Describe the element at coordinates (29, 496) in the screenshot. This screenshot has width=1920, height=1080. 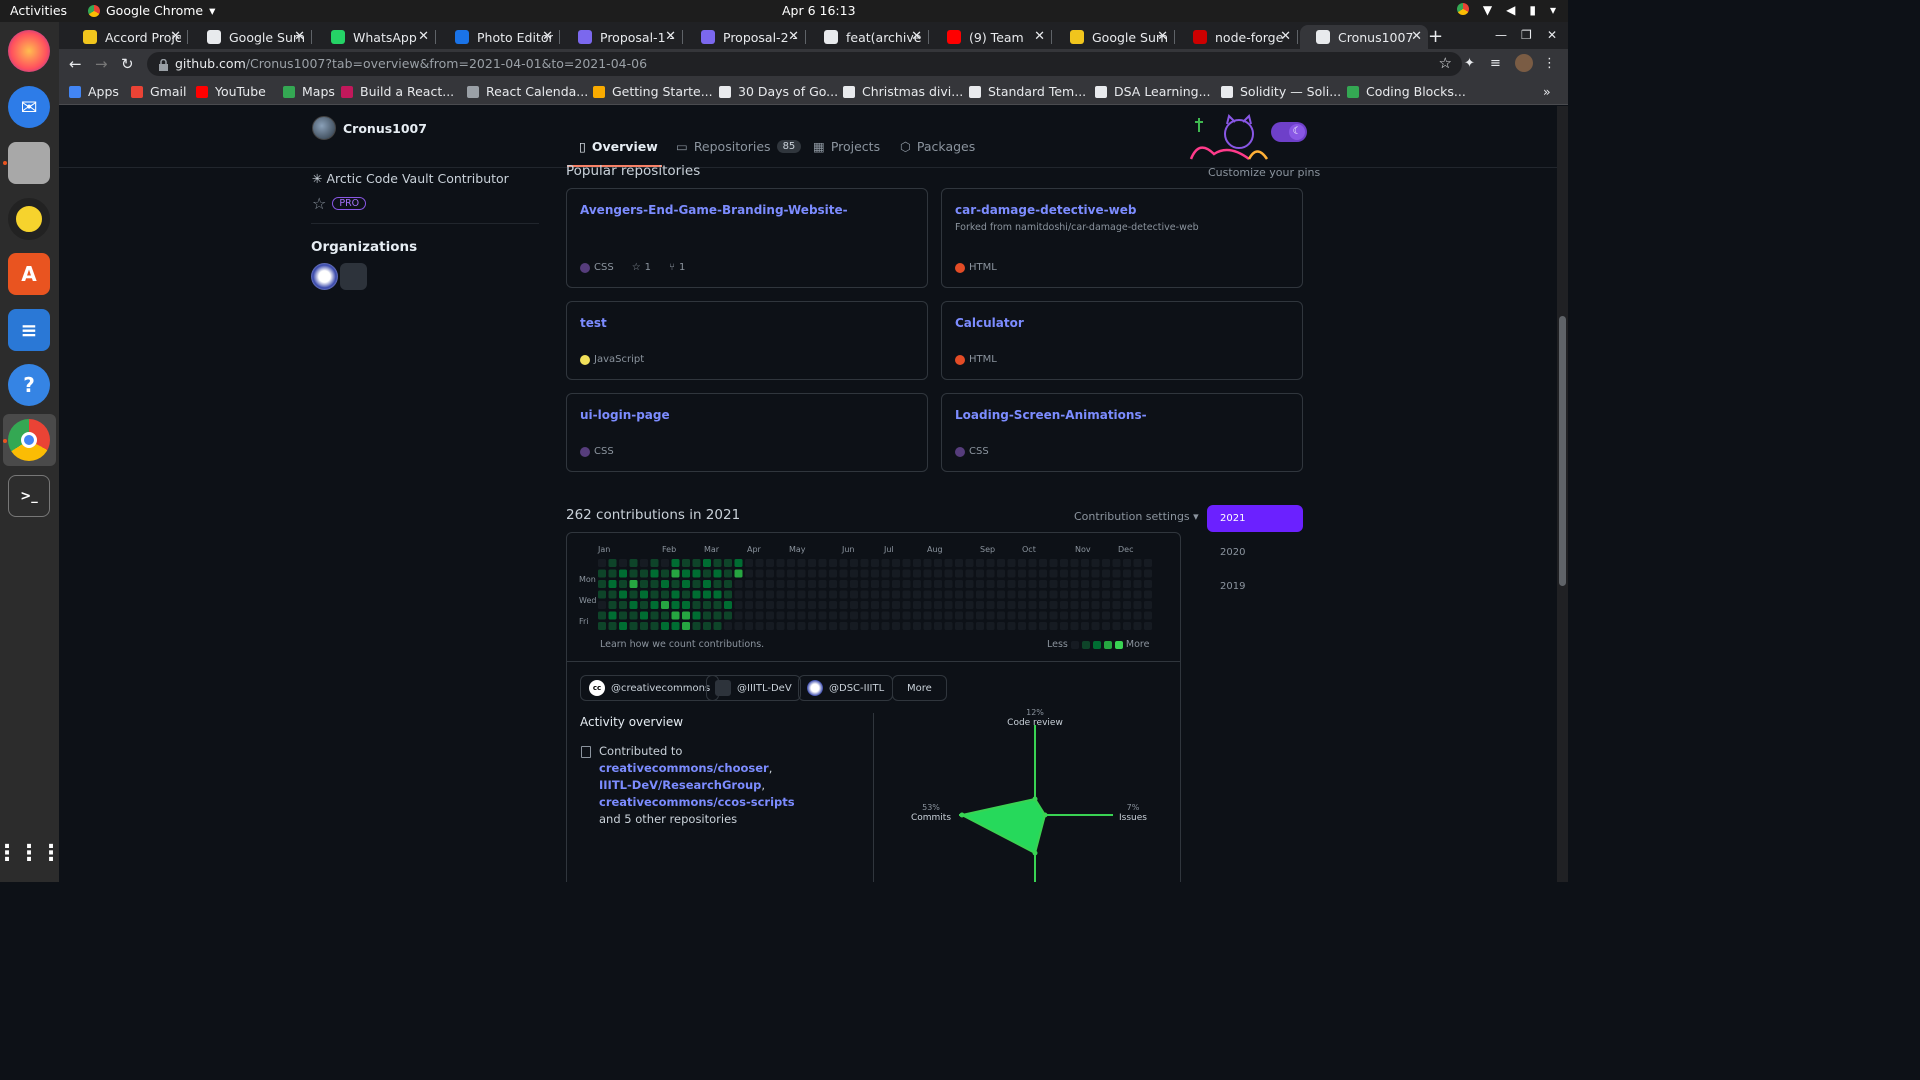
I see `terminal-icon: >_` at that location.